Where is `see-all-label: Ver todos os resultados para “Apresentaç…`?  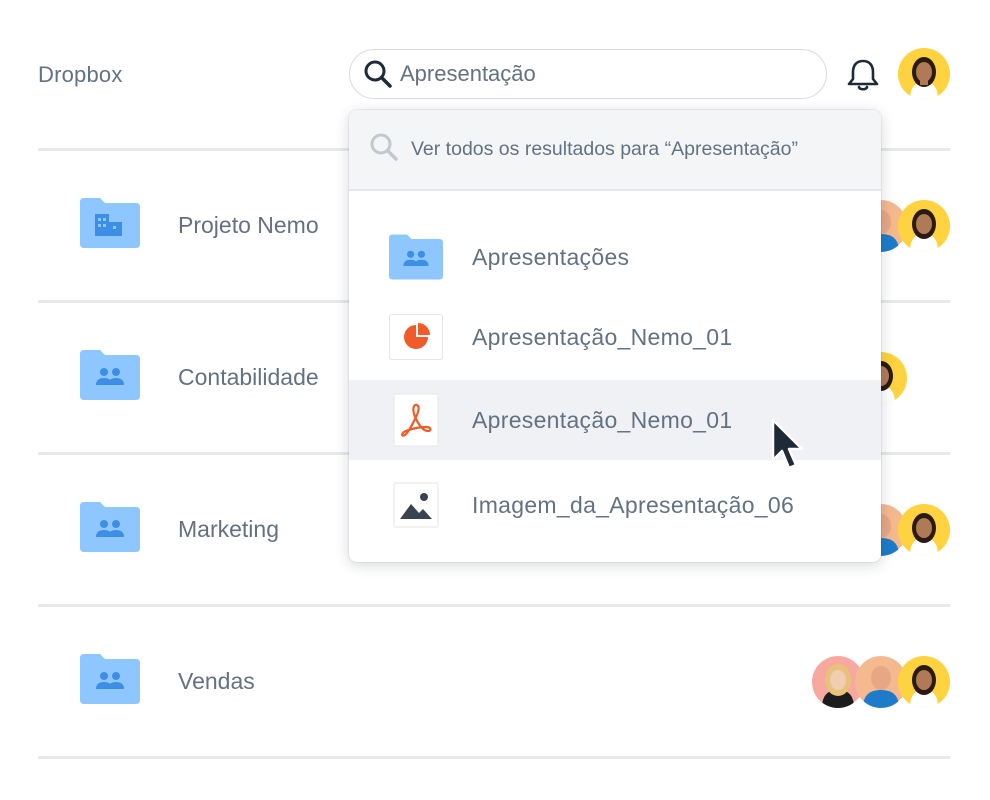 see-all-label: Ver todos os resultados para “Apresentaç… is located at coordinates (604, 149).